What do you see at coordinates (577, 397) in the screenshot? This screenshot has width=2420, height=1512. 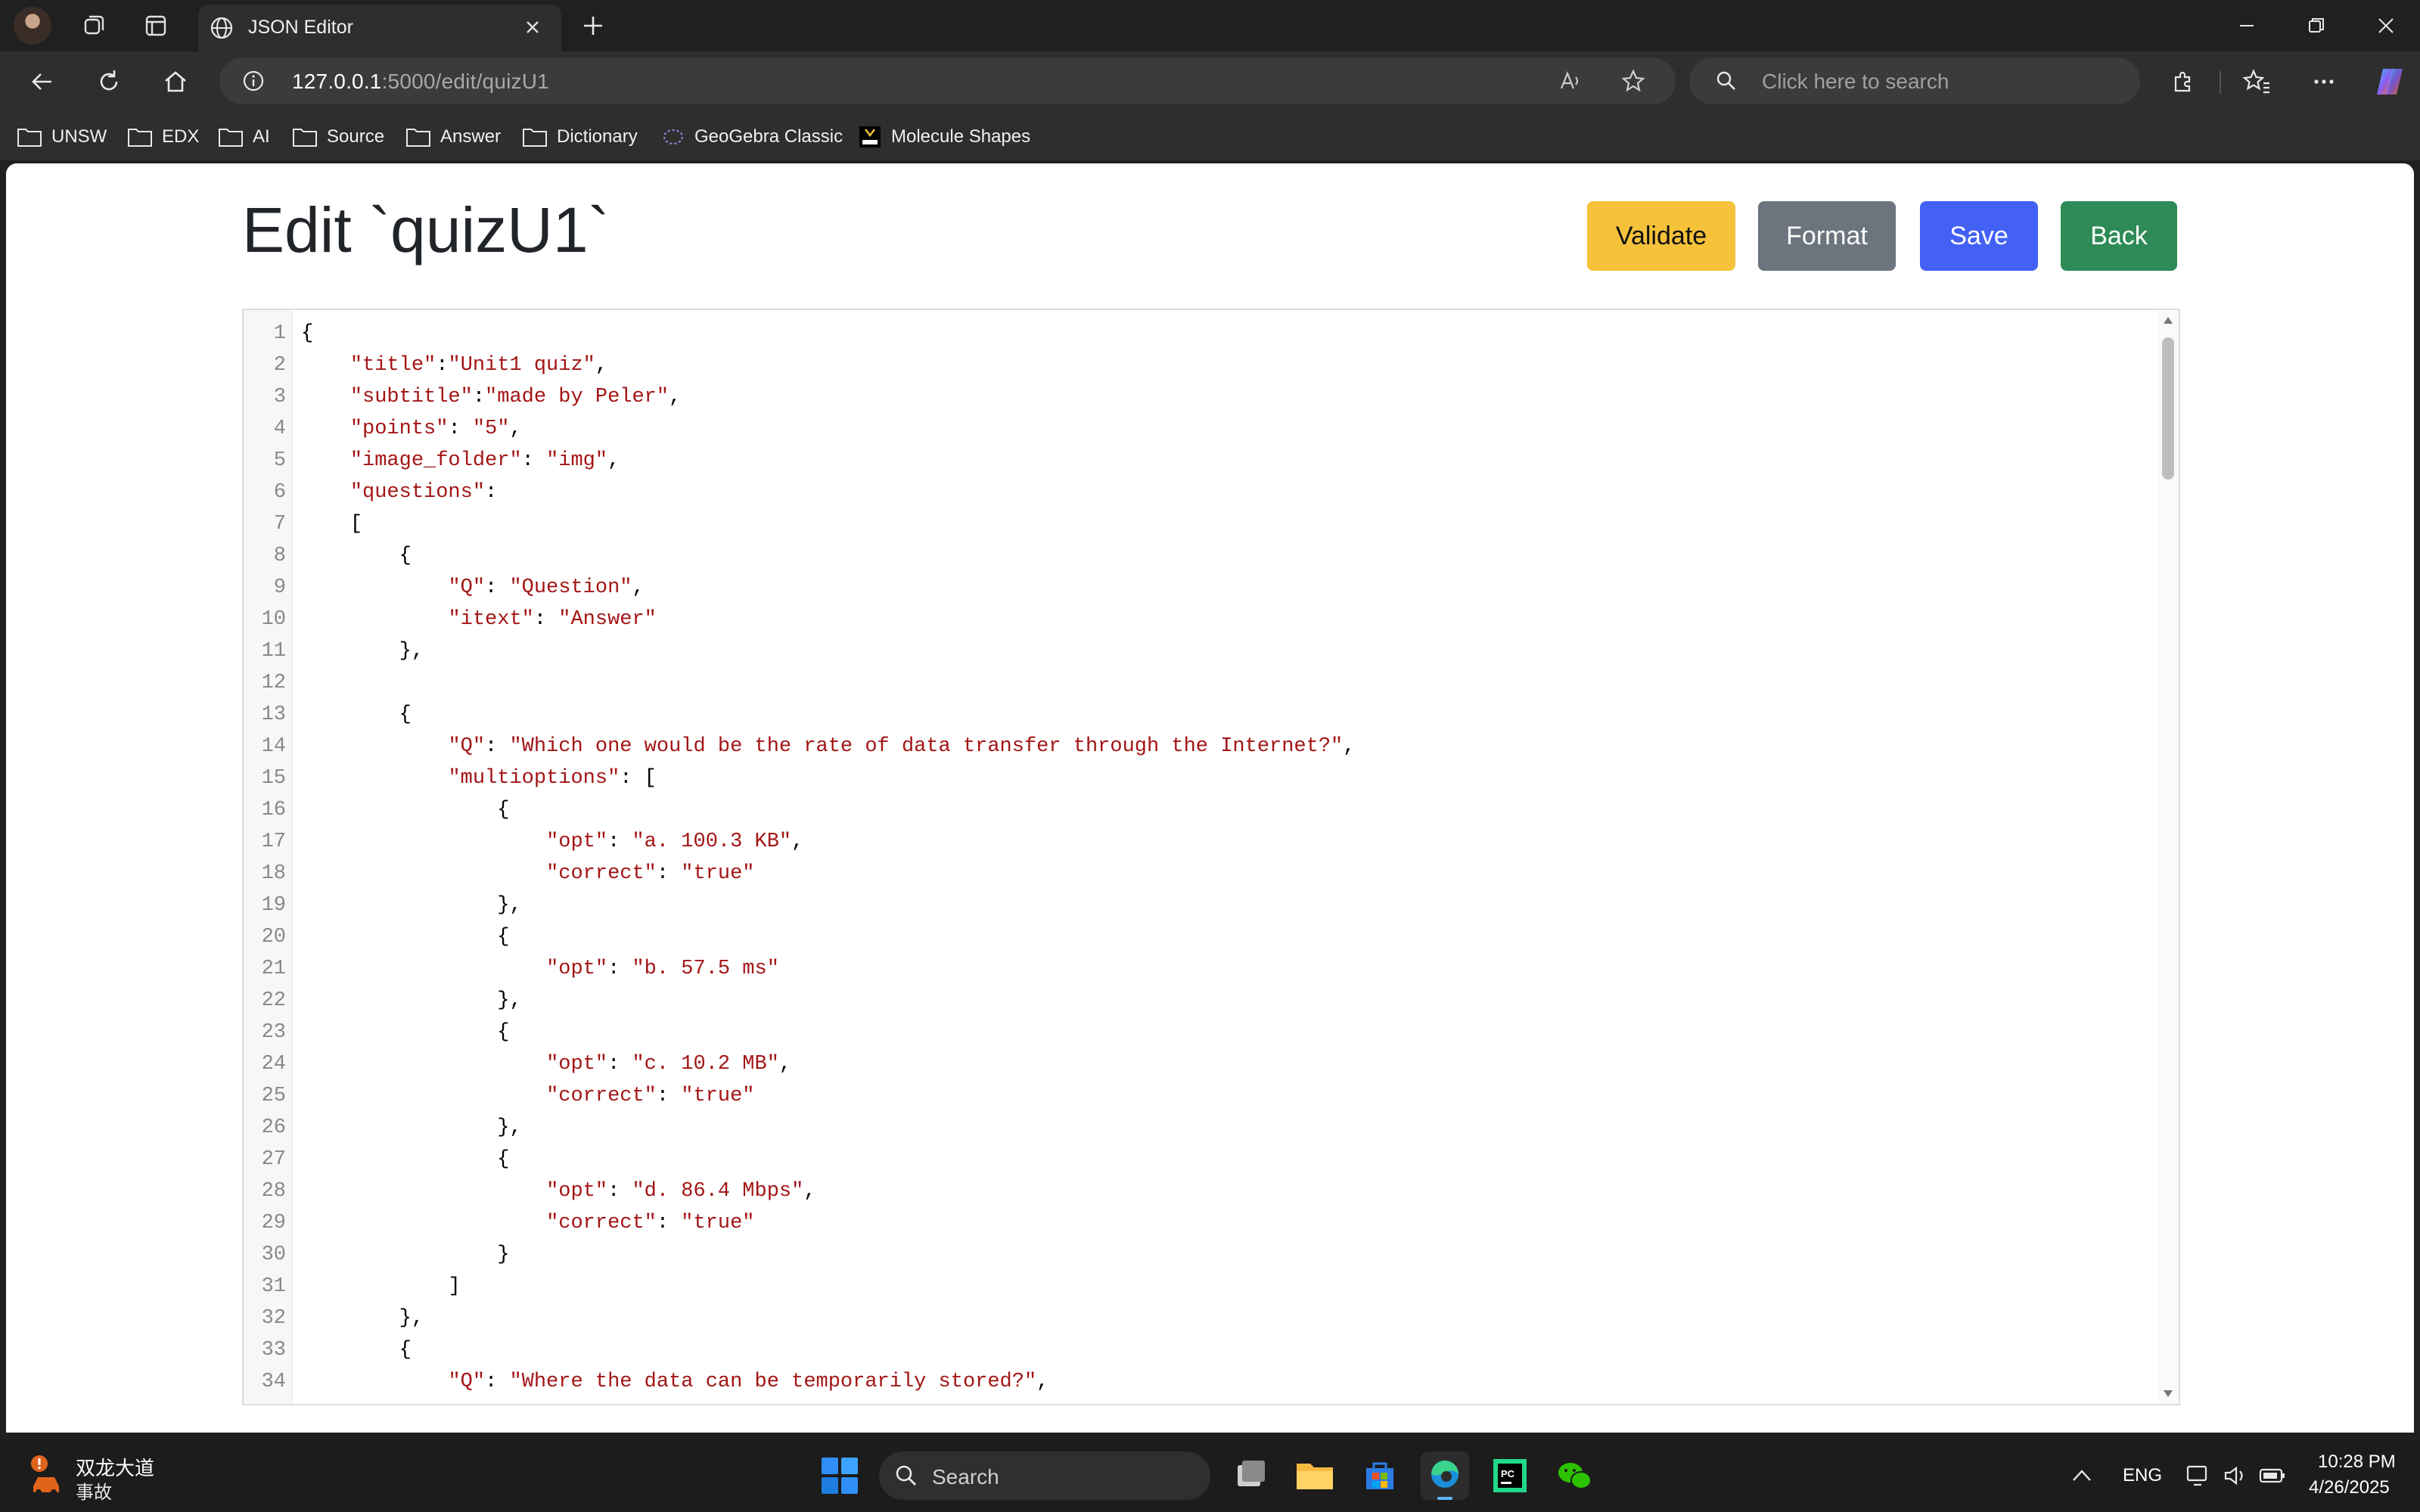 I see `json-string-token: "made by Peler"` at bounding box center [577, 397].